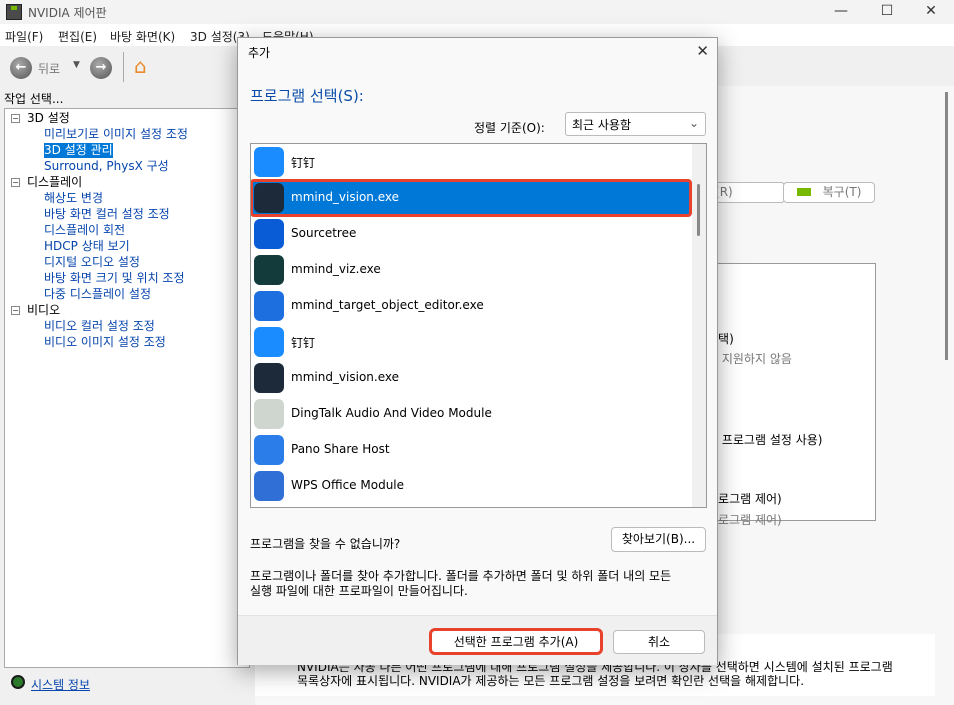 This screenshot has width=954, height=705. Describe the element at coordinates (269, 486) in the screenshot. I see `tools-icon` at that location.